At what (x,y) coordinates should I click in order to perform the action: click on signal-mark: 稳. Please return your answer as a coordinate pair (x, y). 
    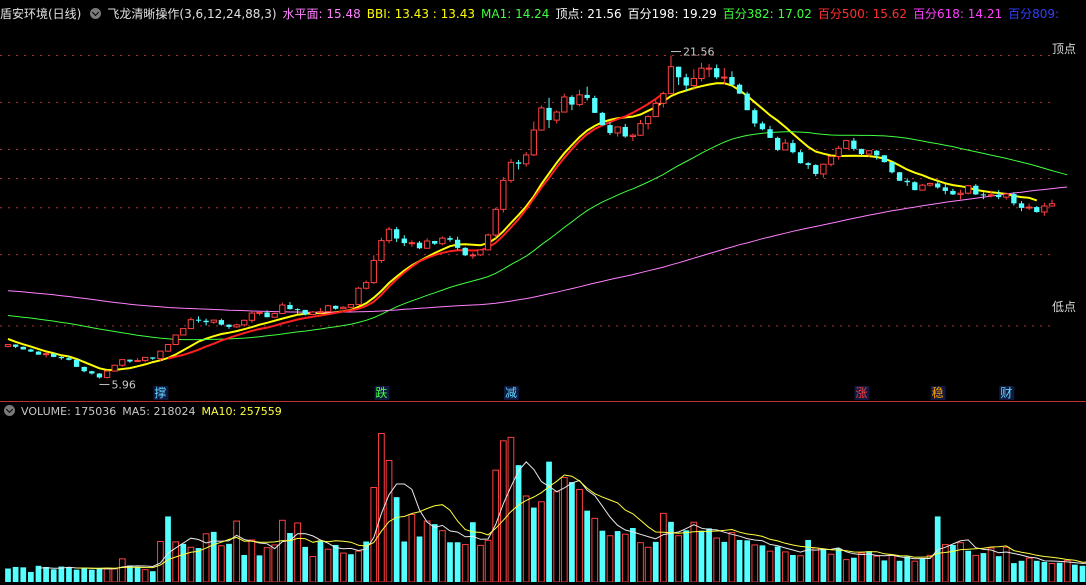
    Looking at the image, I should click on (938, 392).